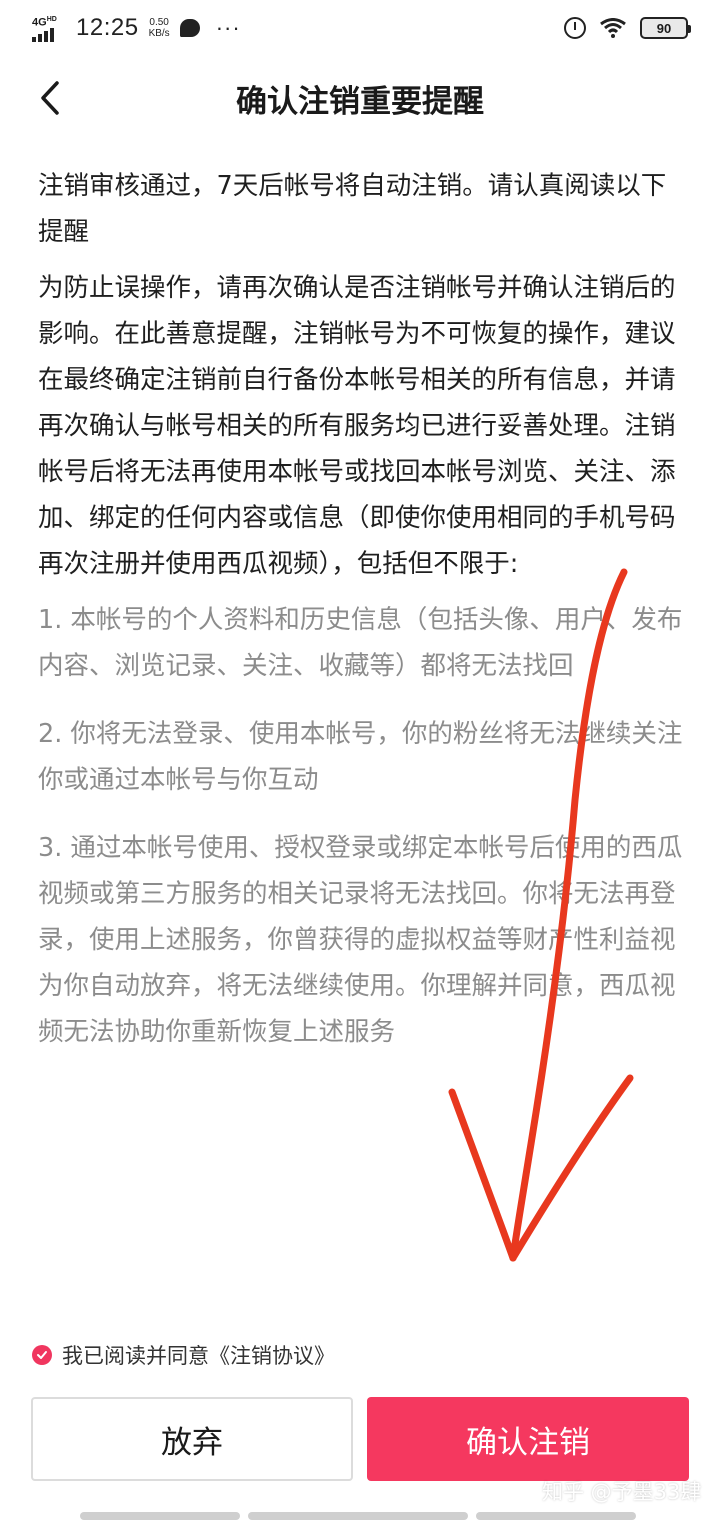 The height and width of the screenshot is (1520, 720). What do you see at coordinates (622, 1492) in the screenshot?
I see `watermark: 知乎 @予墨33肆` at bounding box center [622, 1492].